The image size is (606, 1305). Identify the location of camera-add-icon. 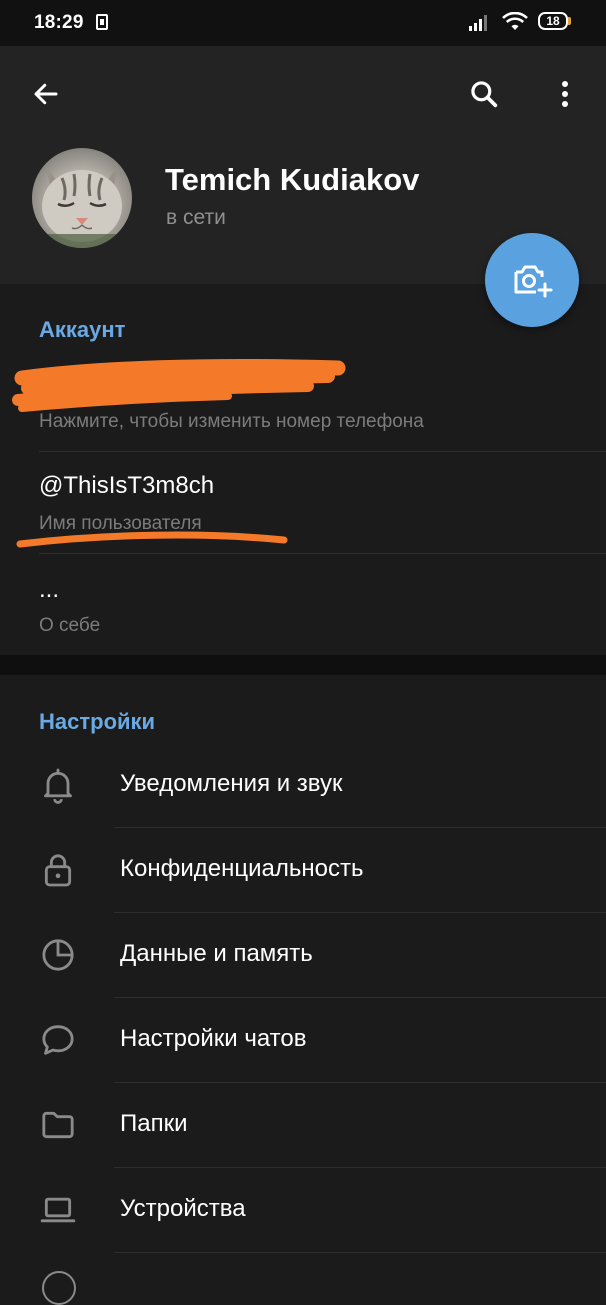
(533, 281).